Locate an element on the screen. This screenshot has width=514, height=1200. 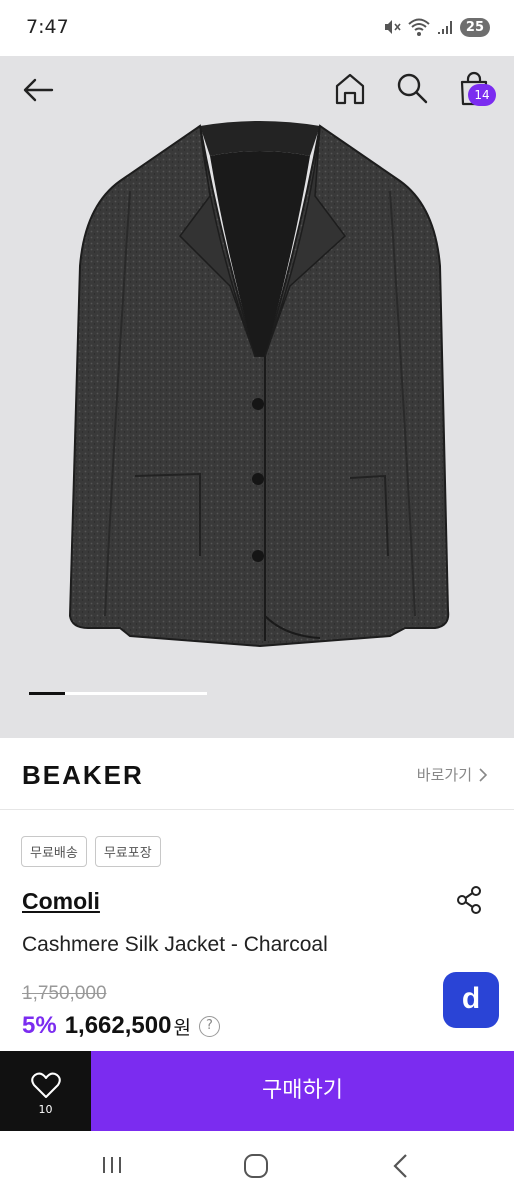
cart-count-badge: 14 is located at coordinates (482, 95).